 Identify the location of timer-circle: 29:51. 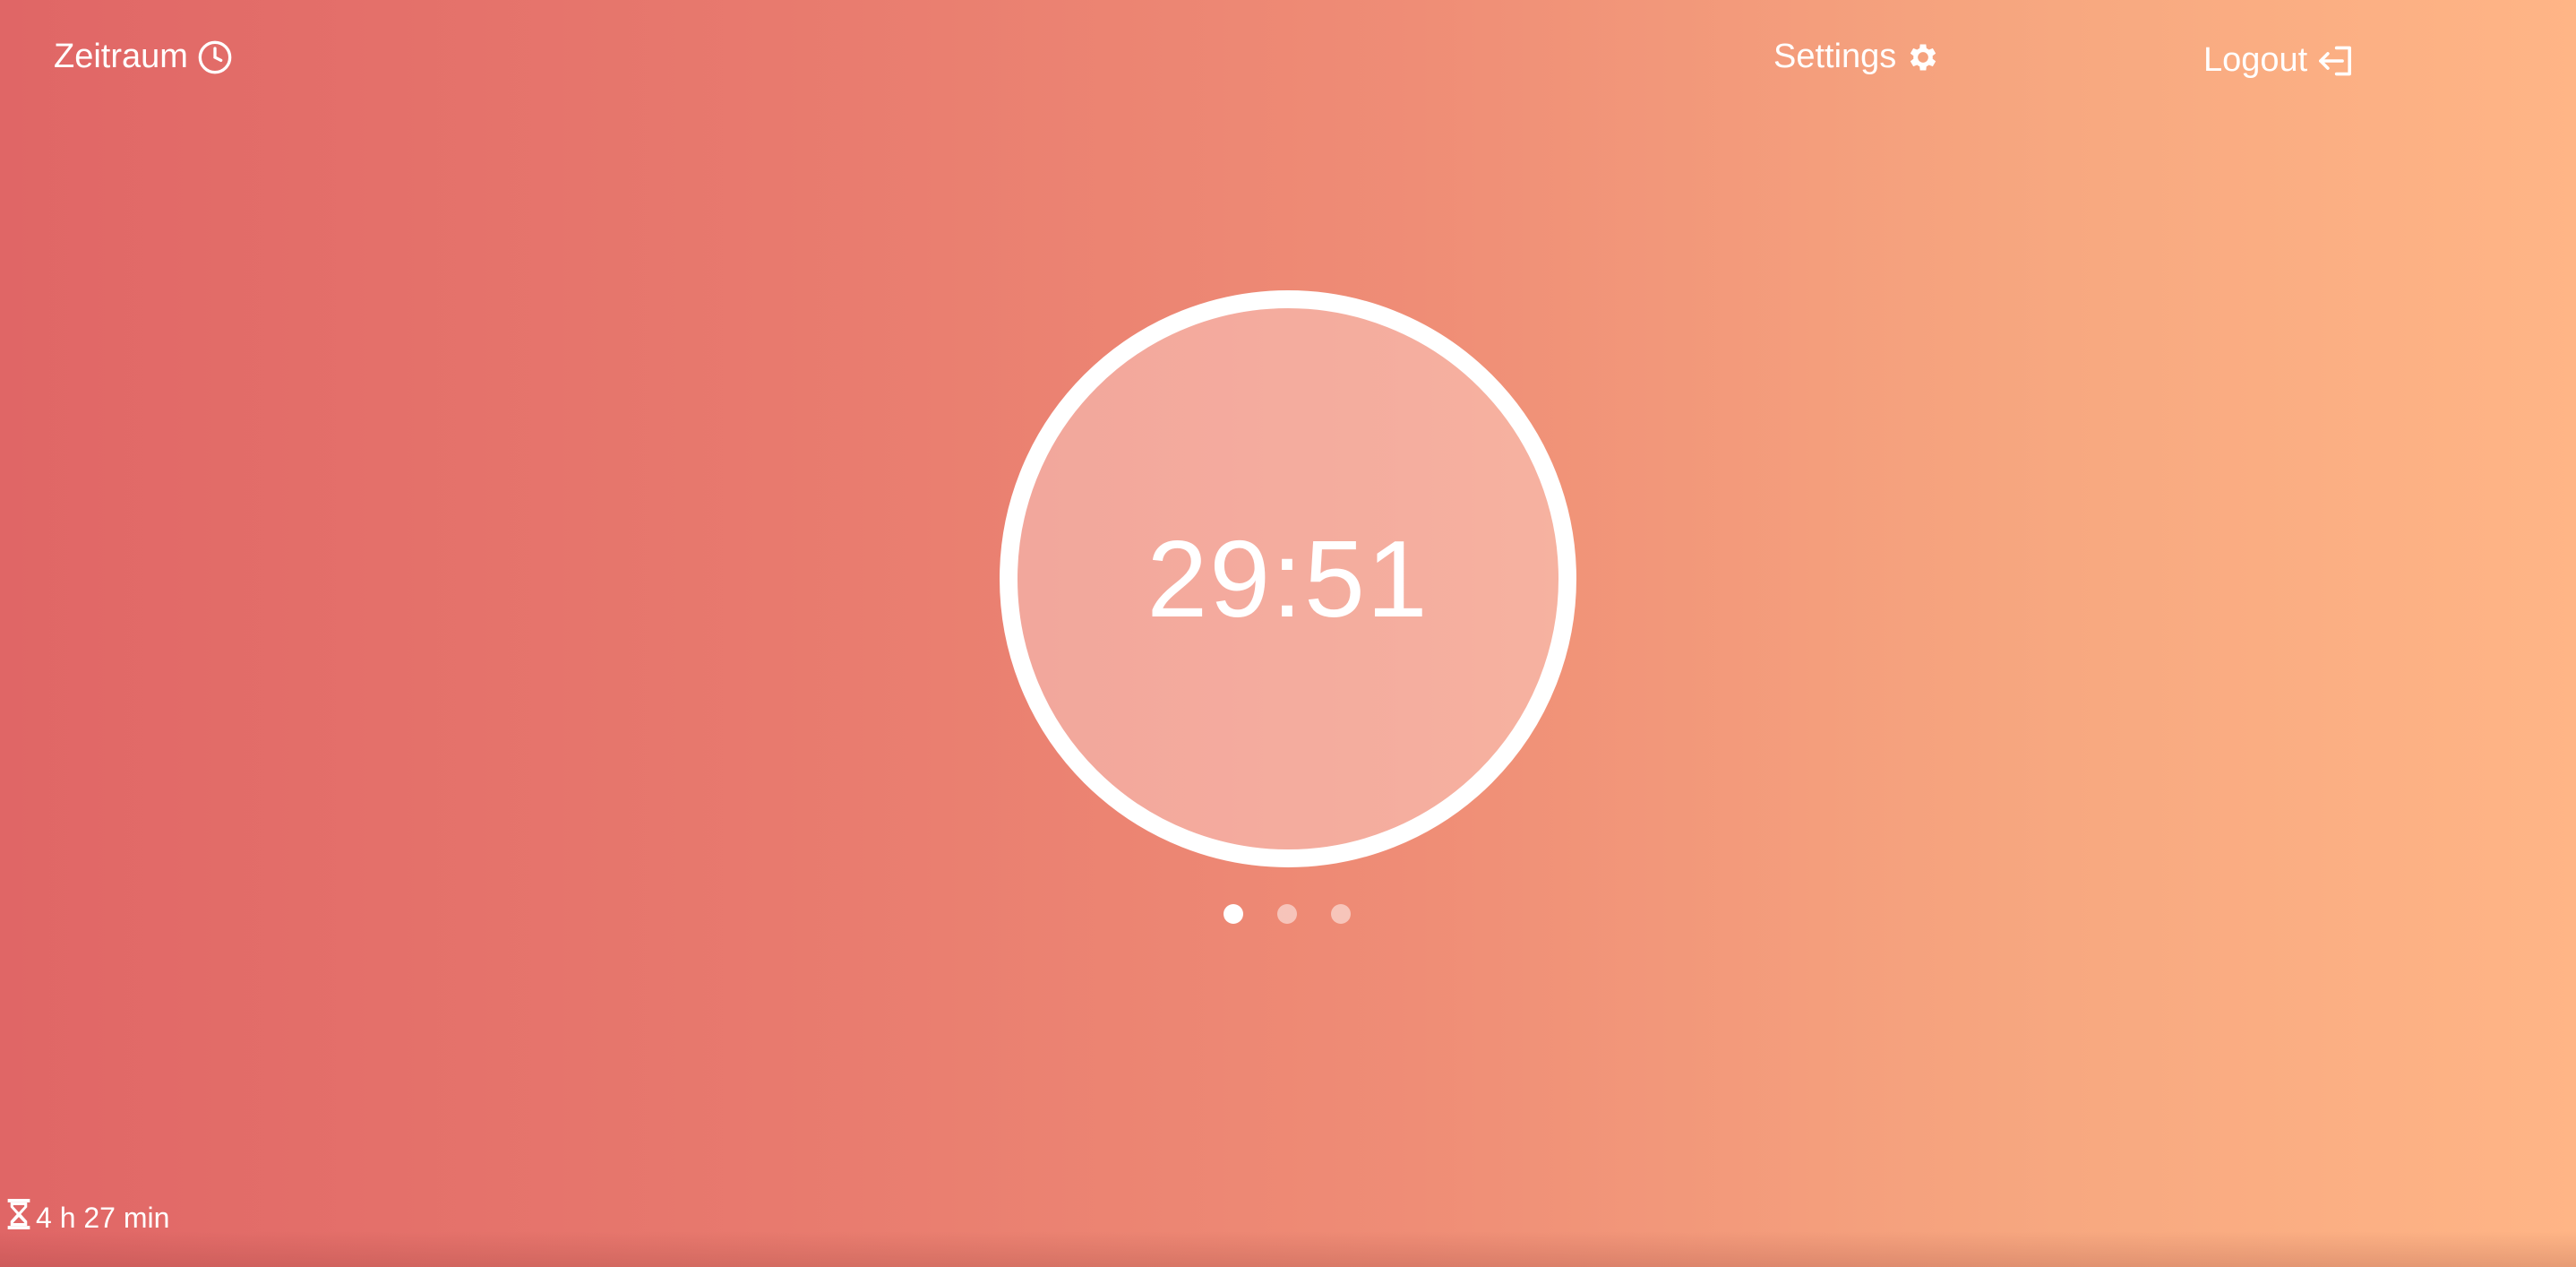
(1288, 578).